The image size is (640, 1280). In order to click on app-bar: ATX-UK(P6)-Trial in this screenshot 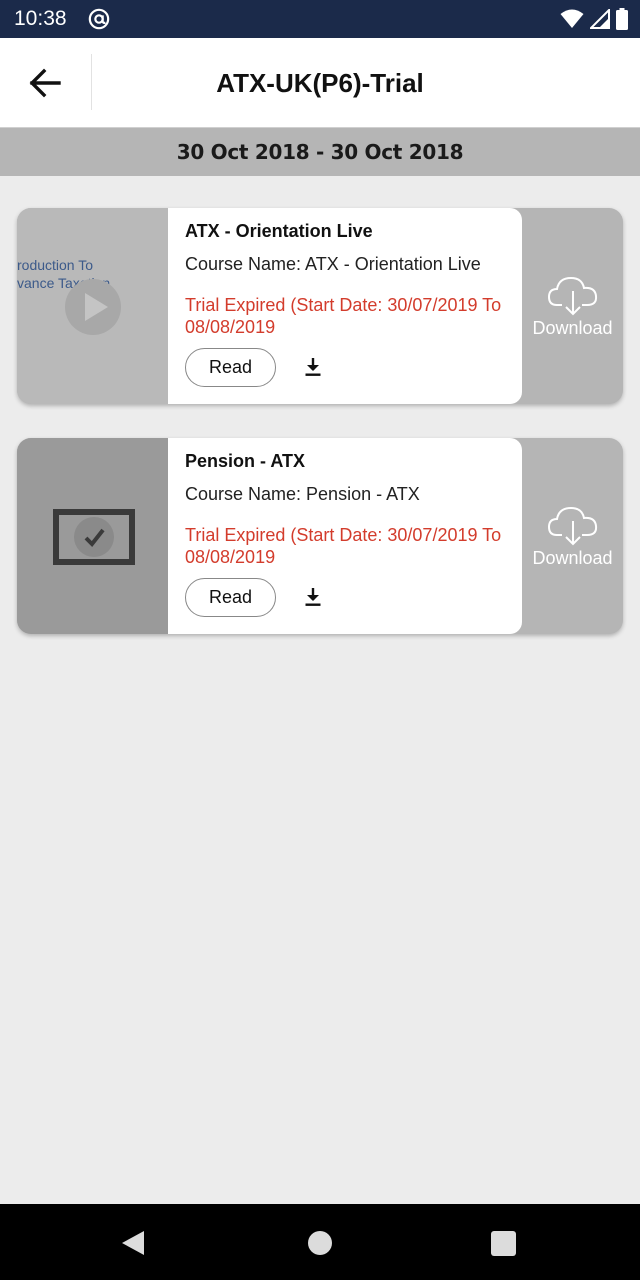, I will do `click(320, 83)`.